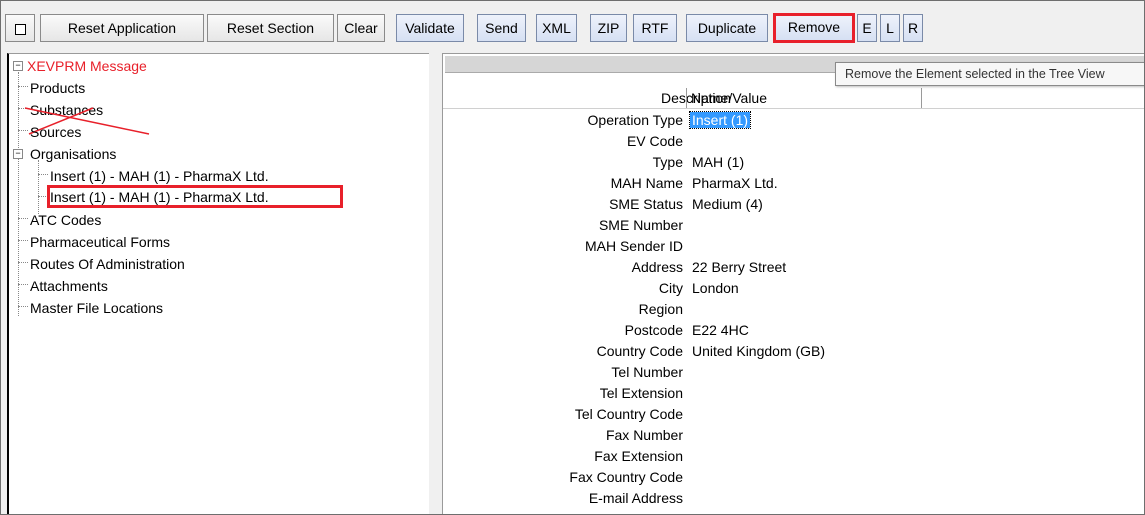 Image resolution: width=1145 pixels, height=515 pixels. I want to click on property-row: EV Code, so click(793, 141).